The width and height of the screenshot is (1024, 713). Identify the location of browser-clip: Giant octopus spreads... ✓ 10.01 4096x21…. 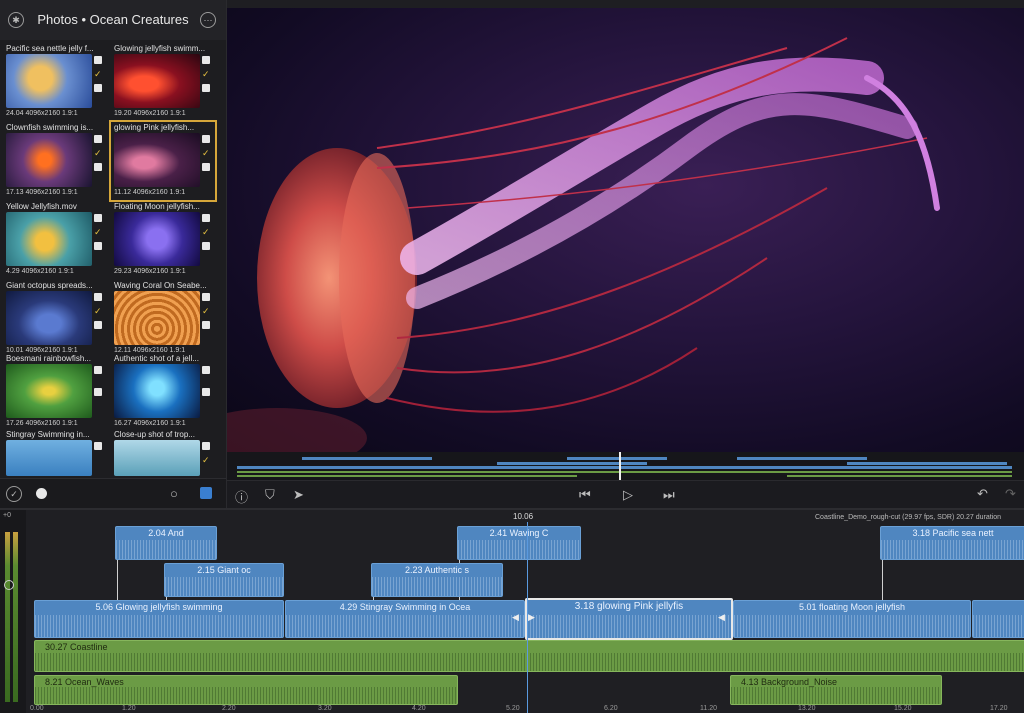
(55, 319).